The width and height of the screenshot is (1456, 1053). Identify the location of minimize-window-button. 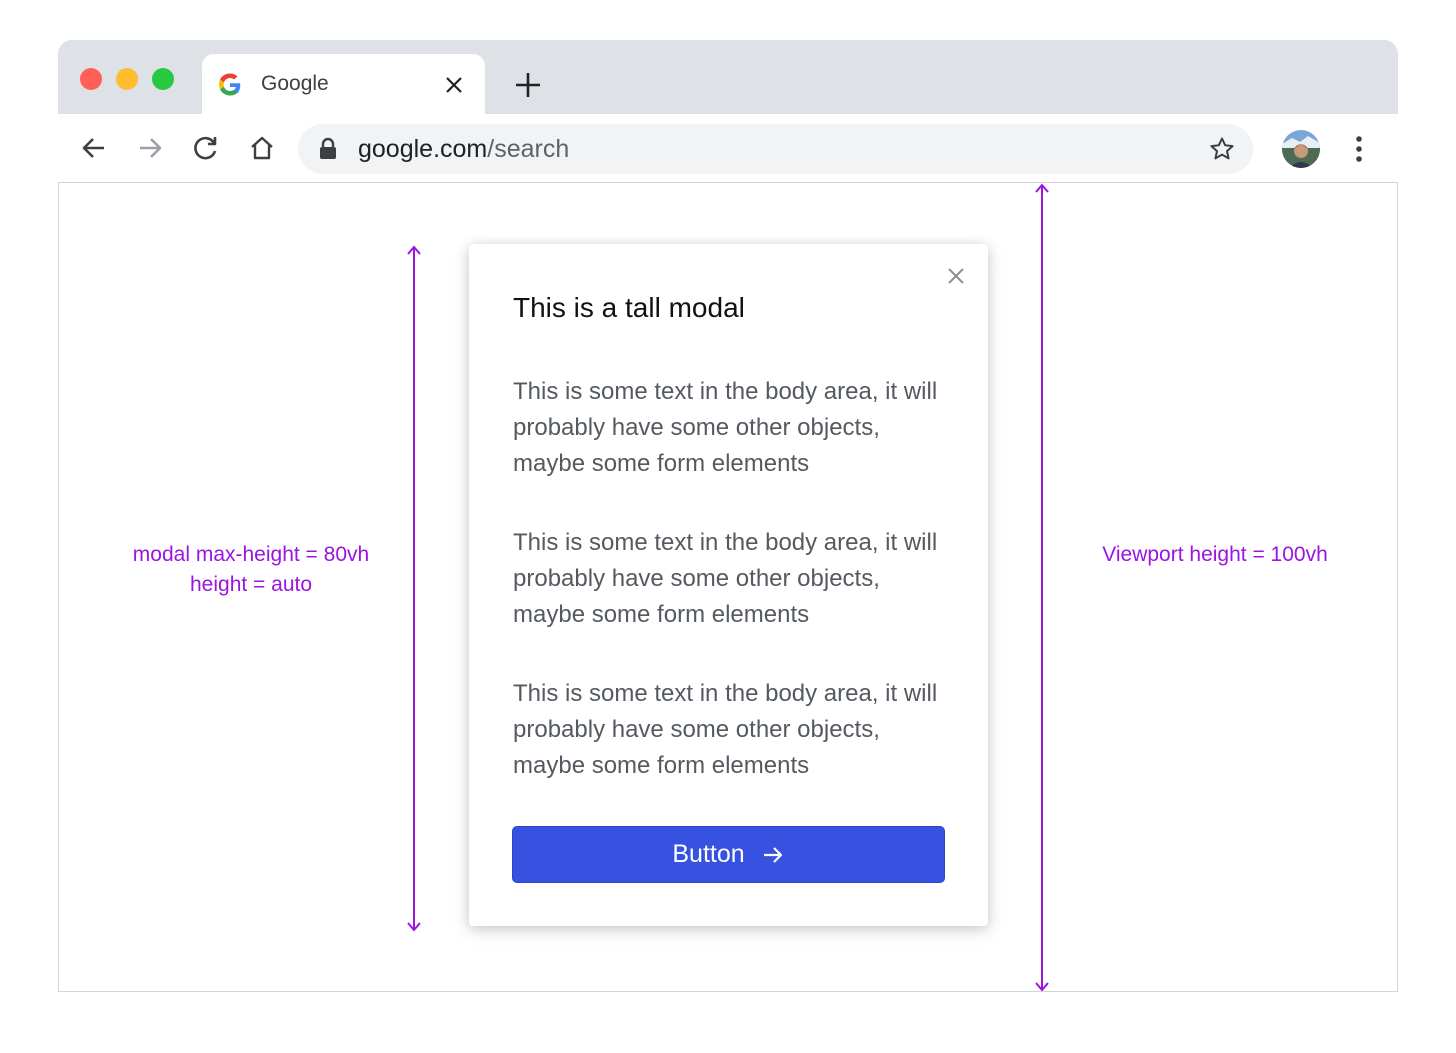
(127, 79).